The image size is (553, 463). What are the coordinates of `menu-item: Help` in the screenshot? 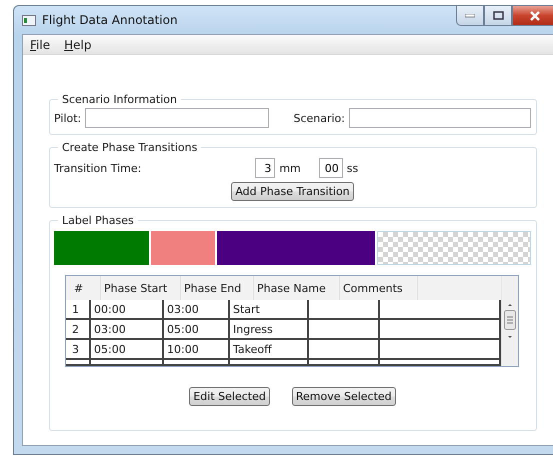 It's located at (77, 45).